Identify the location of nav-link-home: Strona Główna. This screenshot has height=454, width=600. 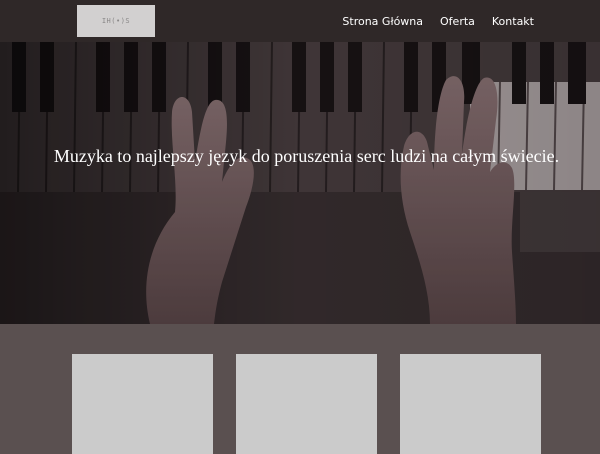
(382, 21).